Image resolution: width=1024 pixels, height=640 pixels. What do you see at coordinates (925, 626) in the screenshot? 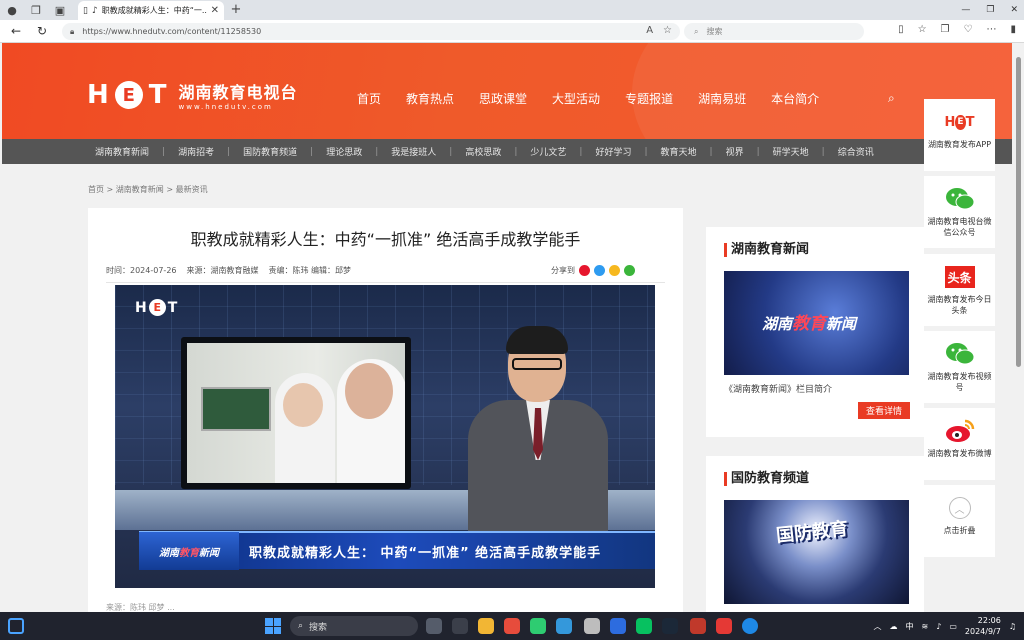
I see `wifi-icon: ≋` at bounding box center [925, 626].